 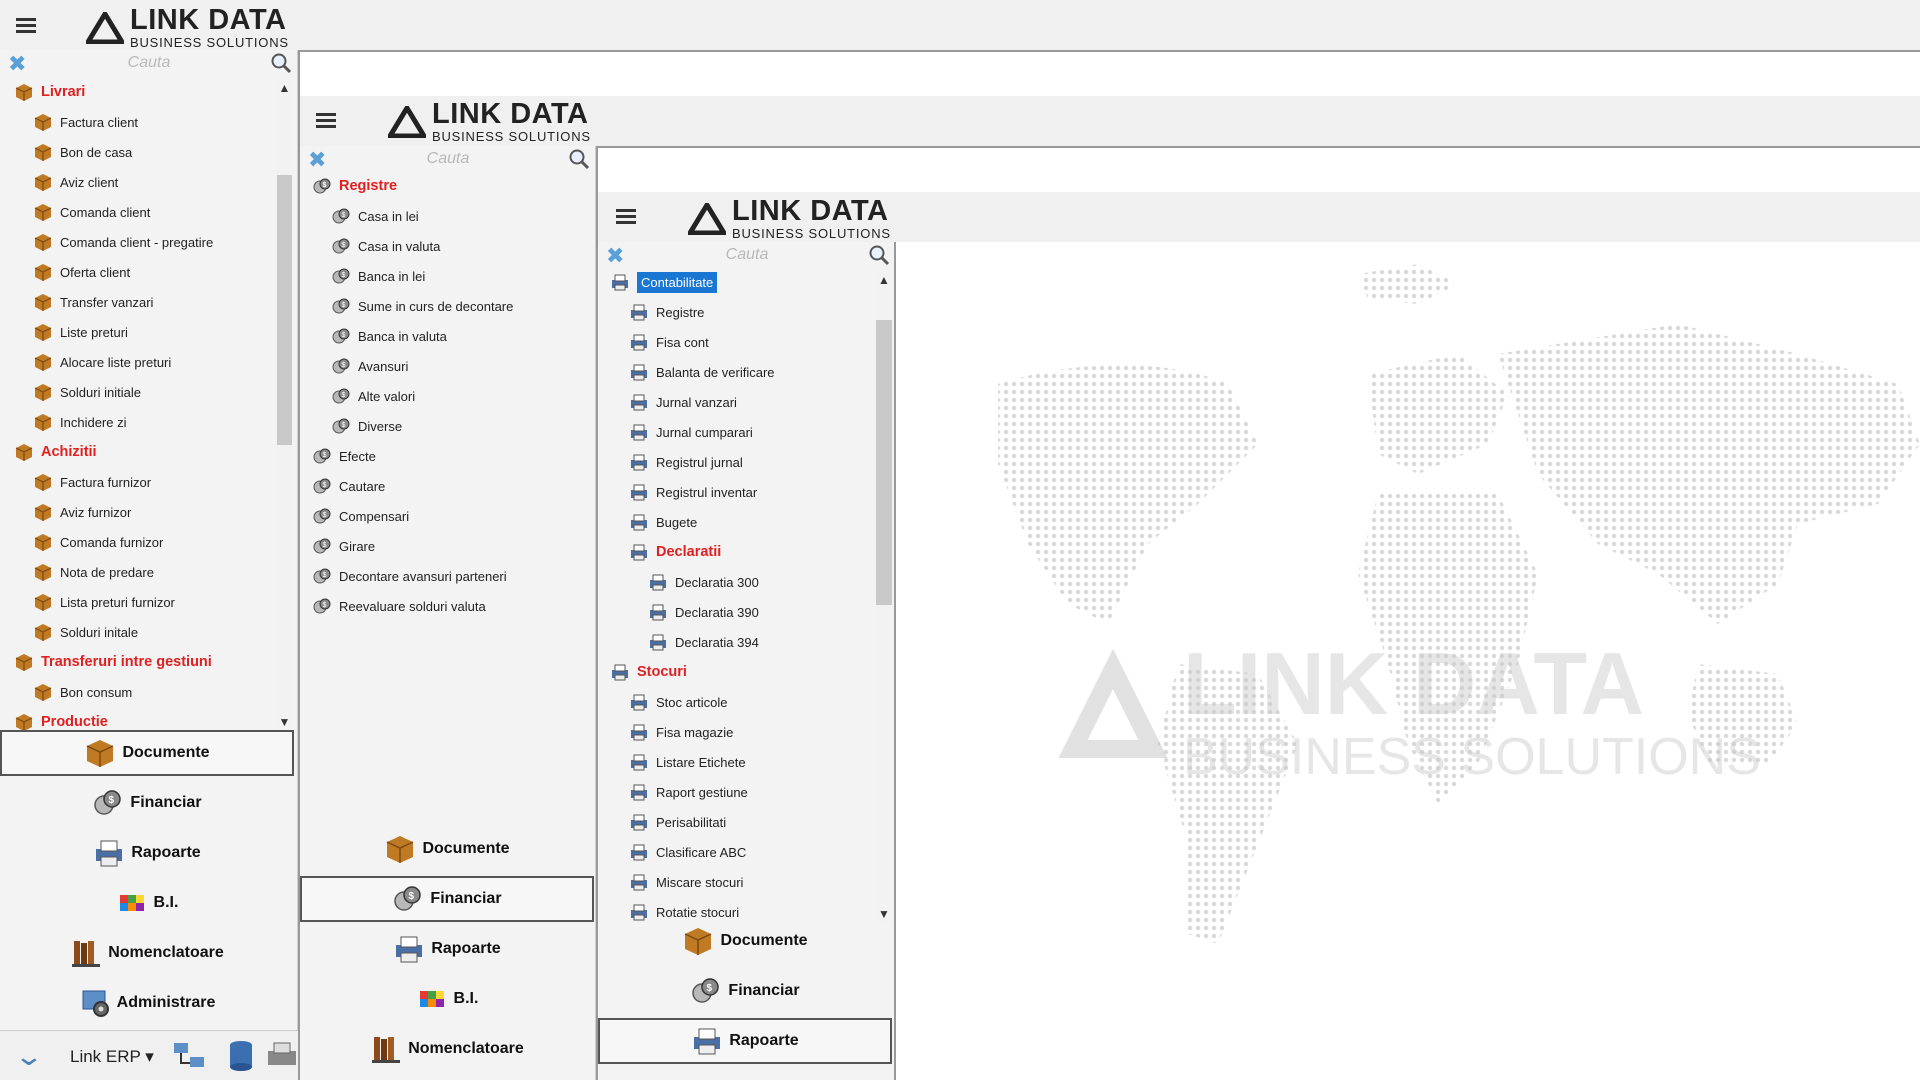 What do you see at coordinates (343, 546) in the screenshot?
I see `tree-item: $ Girare` at bounding box center [343, 546].